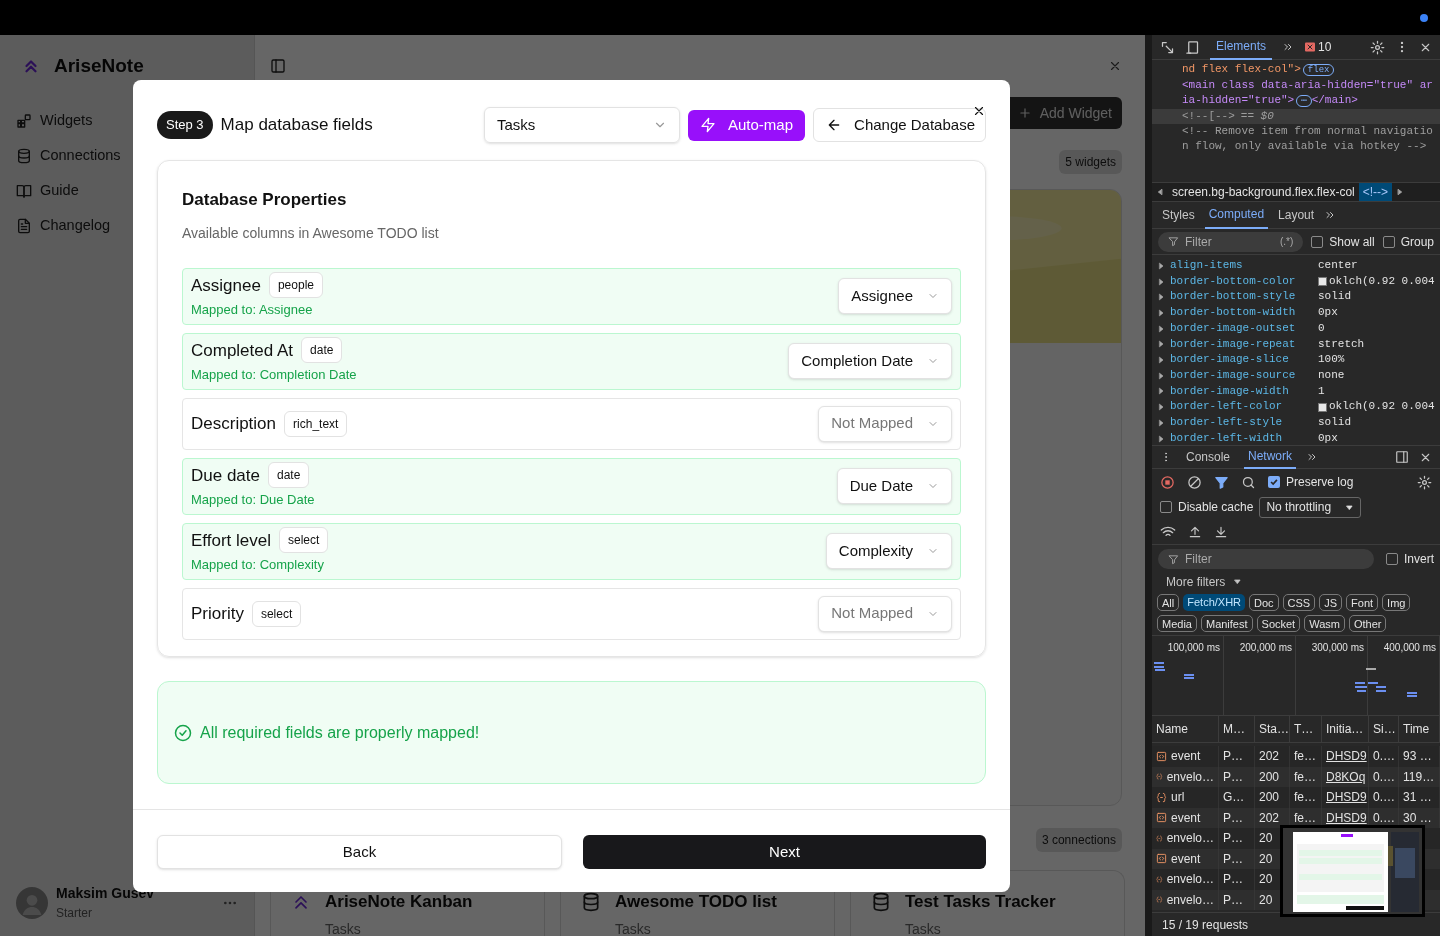  I want to click on table-cell: D8KOq, so click(1346, 776).